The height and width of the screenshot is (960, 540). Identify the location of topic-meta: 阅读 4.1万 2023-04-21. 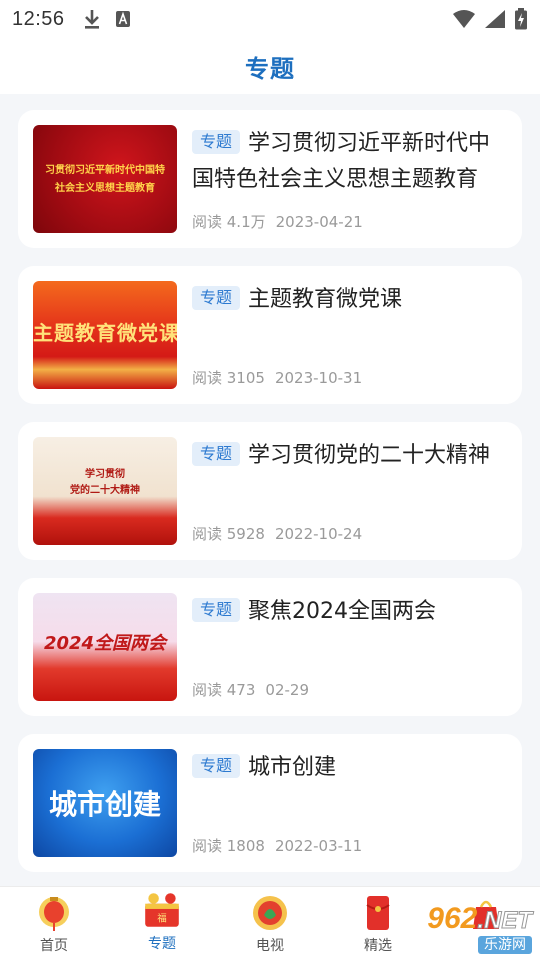
(277, 221).